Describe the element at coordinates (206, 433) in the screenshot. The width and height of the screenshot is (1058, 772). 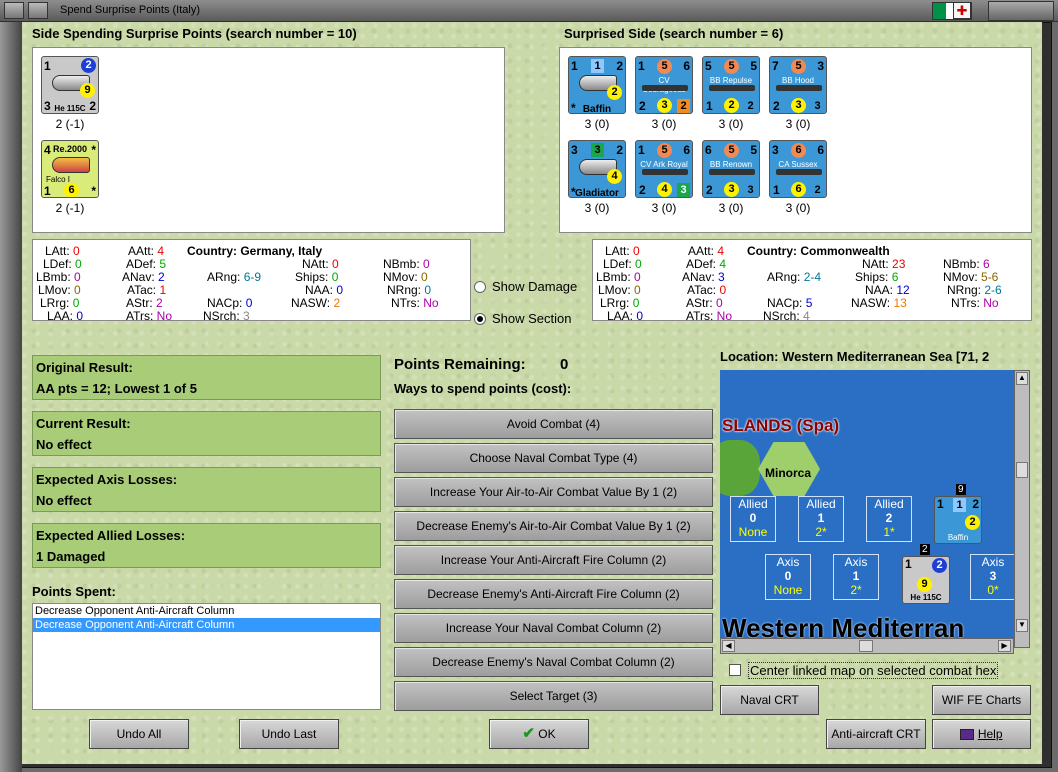
I see `current-result-box: Current Result: No effect` at that location.